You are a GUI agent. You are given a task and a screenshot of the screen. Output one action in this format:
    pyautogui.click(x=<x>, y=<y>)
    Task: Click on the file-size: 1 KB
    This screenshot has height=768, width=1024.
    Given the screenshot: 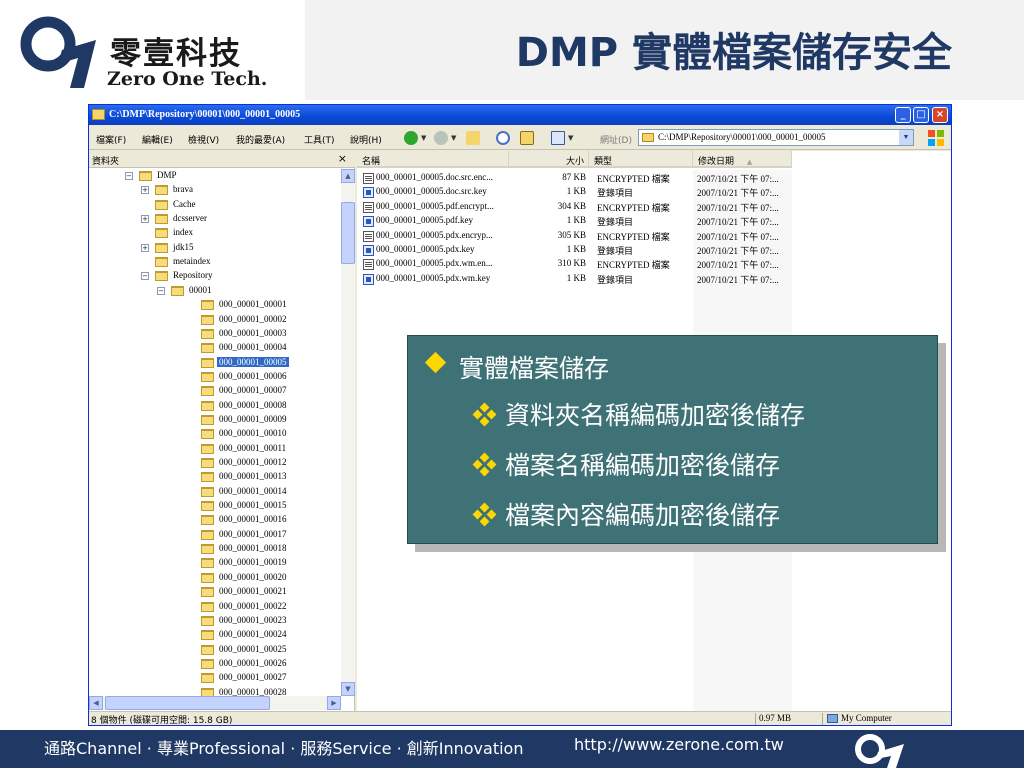 What is the action you would take?
    pyautogui.click(x=576, y=249)
    